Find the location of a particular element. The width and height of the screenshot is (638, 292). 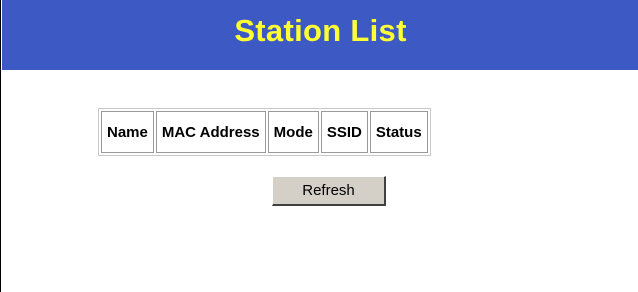

station-table: Name MAC Address Mode SSID Status is located at coordinates (264, 132).